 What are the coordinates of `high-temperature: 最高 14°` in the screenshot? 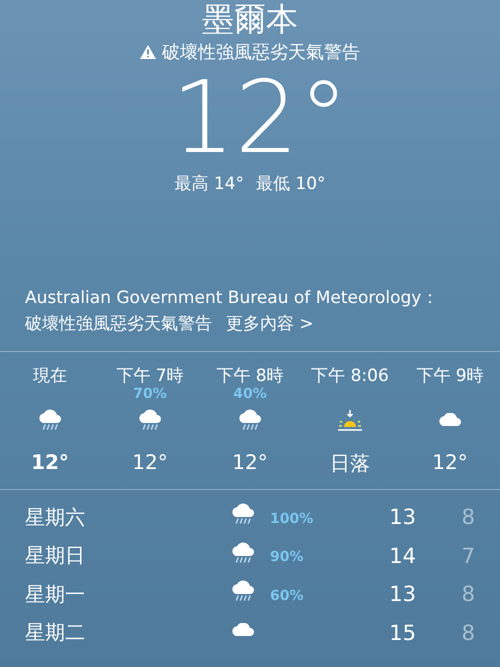 It's located at (209, 184).